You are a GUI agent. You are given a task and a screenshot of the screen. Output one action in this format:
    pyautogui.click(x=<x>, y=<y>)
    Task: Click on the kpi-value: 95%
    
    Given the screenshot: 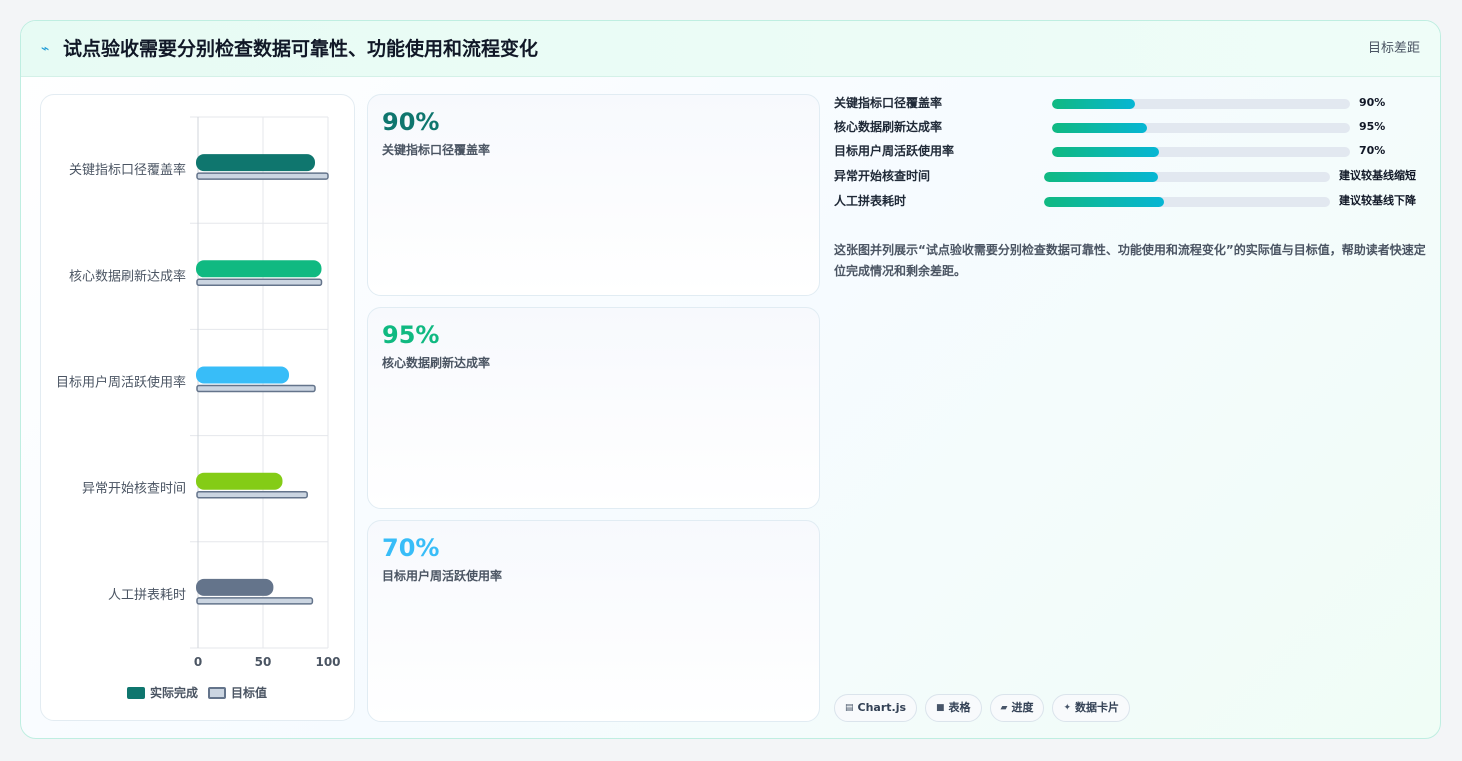 What is the action you would take?
    pyautogui.click(x=411, y=335)
    